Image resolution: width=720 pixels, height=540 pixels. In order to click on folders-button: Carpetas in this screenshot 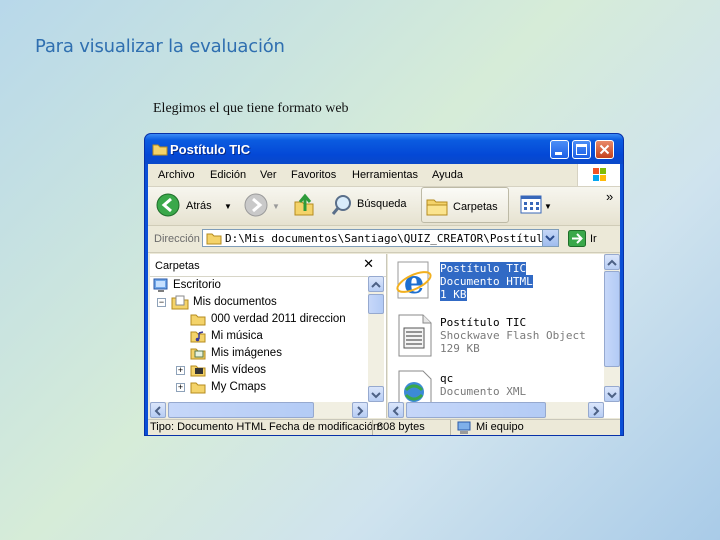, I will do `click(465, 205)`.